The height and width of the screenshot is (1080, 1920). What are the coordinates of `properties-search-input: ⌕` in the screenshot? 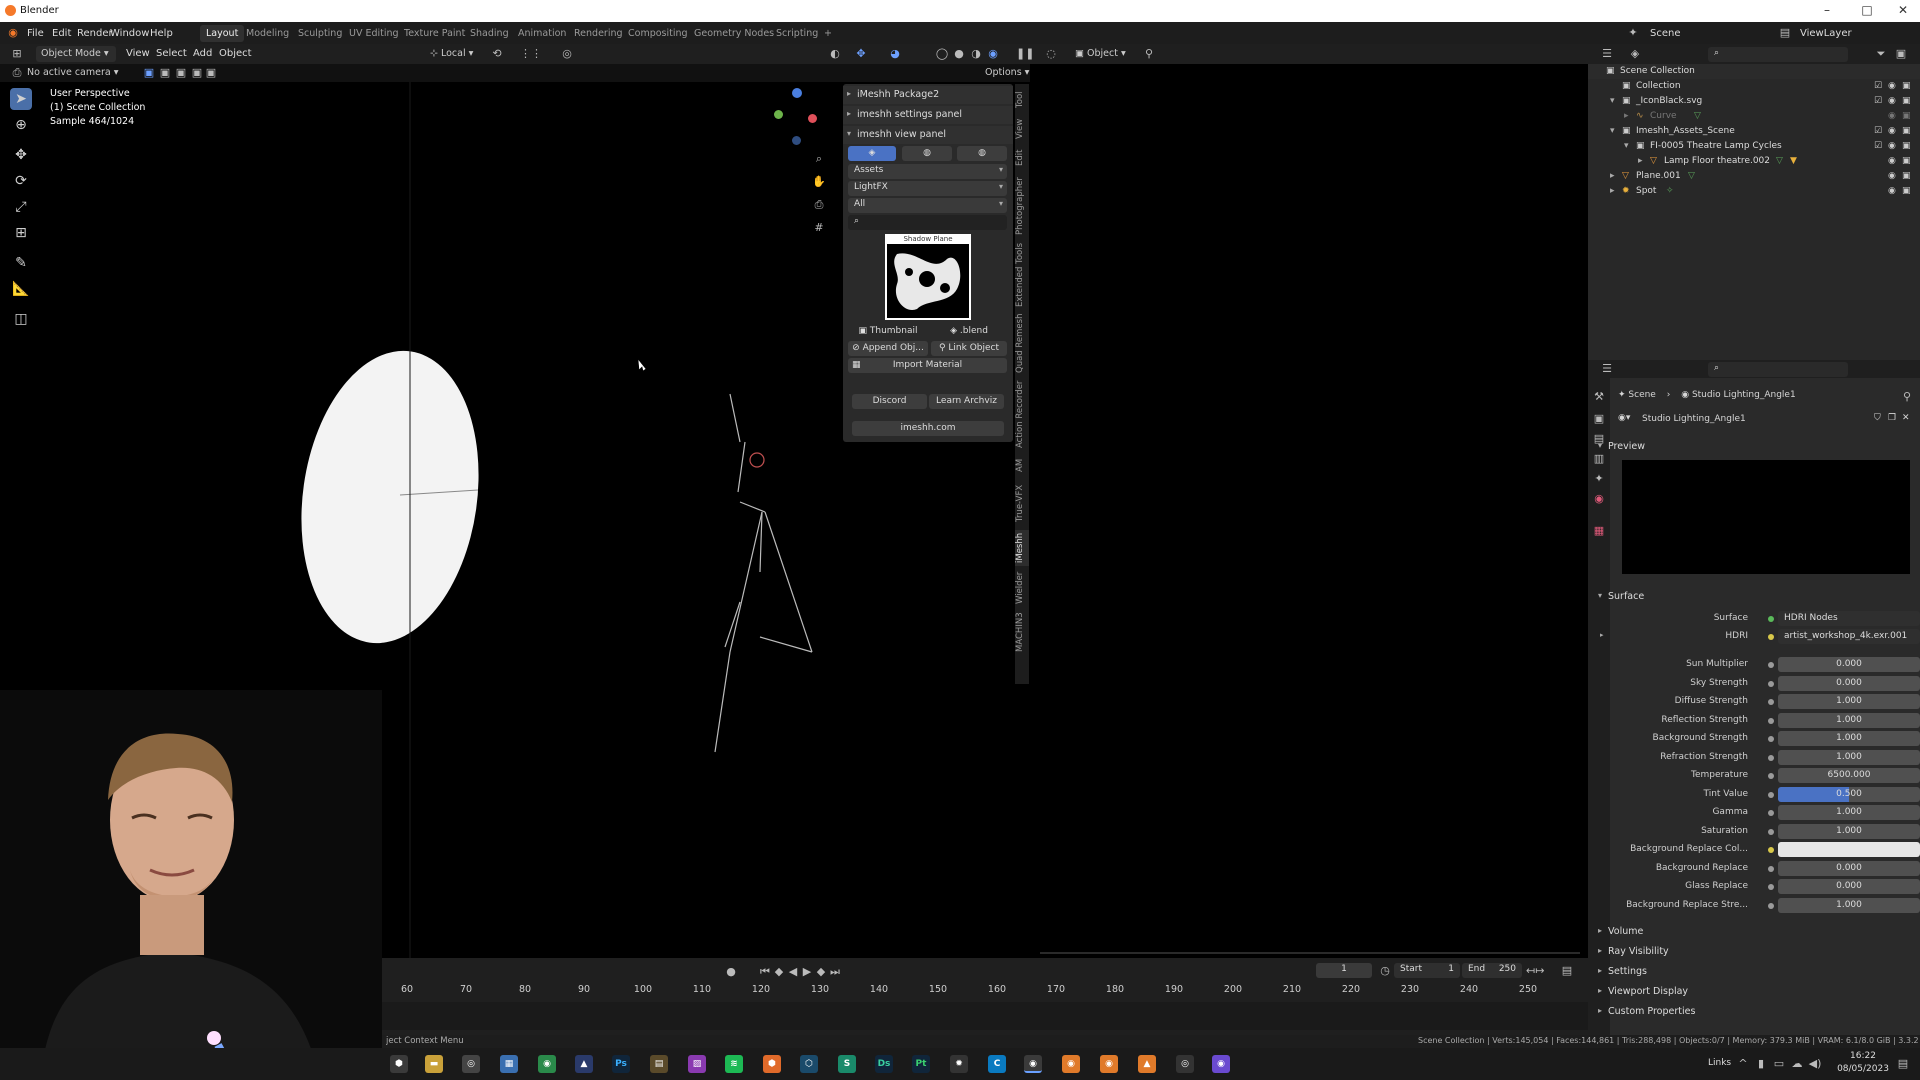 It's located at (1778, 369).